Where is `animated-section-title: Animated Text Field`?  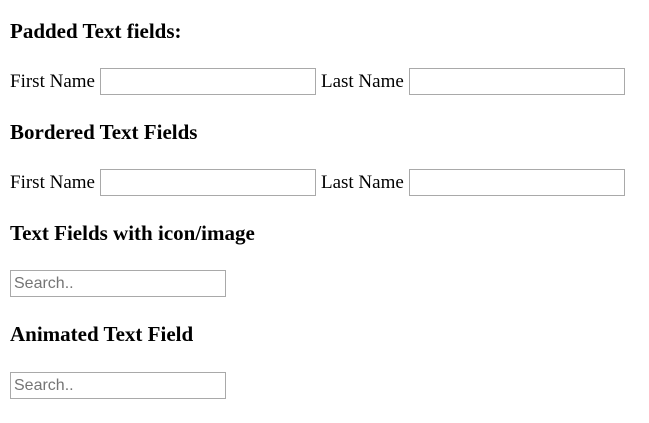
animated-section-title: Animated Text Field is located at coordinates (102, 334).